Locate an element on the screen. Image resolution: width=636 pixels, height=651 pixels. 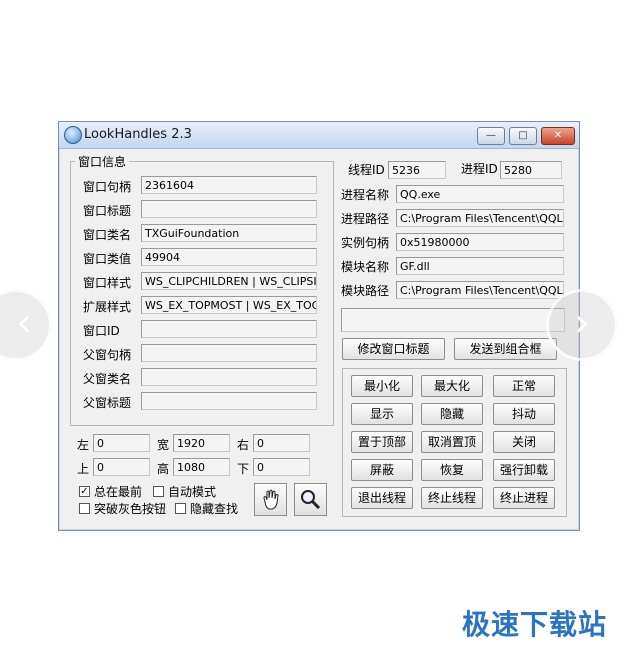
break-gray-button-checkbox is located at coordinates (84, 508).